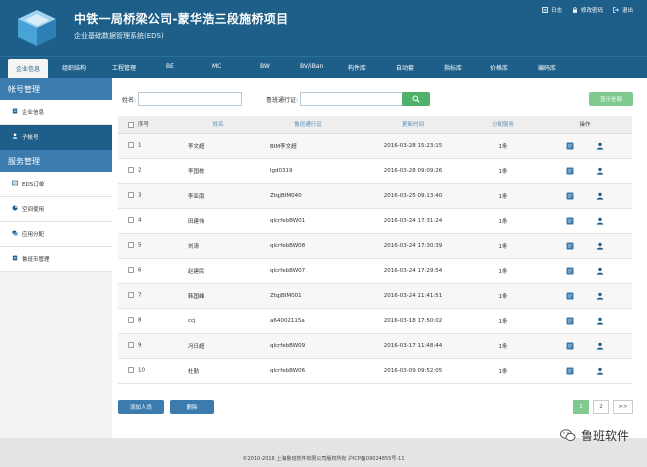 The height and width of the screenshot is (467, 647). Describe the element at coordinates (218, 271) in the screenshot. I see `cell-name: 赵建民` at that location.